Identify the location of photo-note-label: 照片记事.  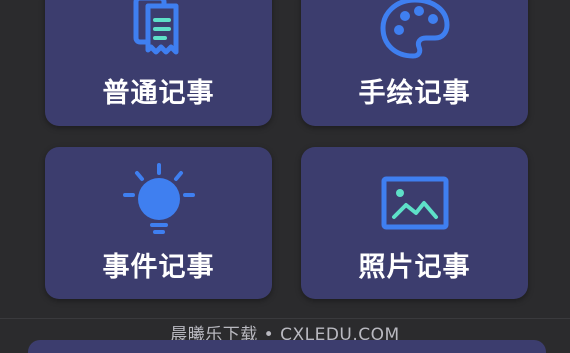
(414, 267).